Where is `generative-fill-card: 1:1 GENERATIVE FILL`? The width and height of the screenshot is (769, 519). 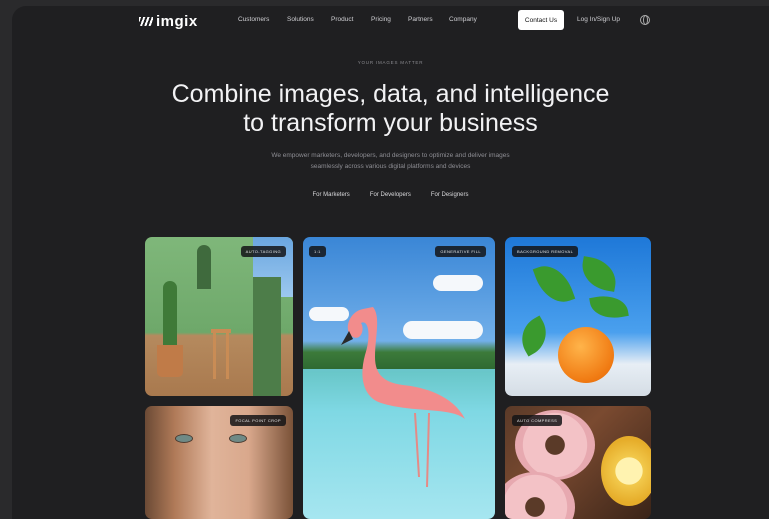 generative-fill-card: 1:1 GENERATIVE FILL is located at coordinates (399, 378).